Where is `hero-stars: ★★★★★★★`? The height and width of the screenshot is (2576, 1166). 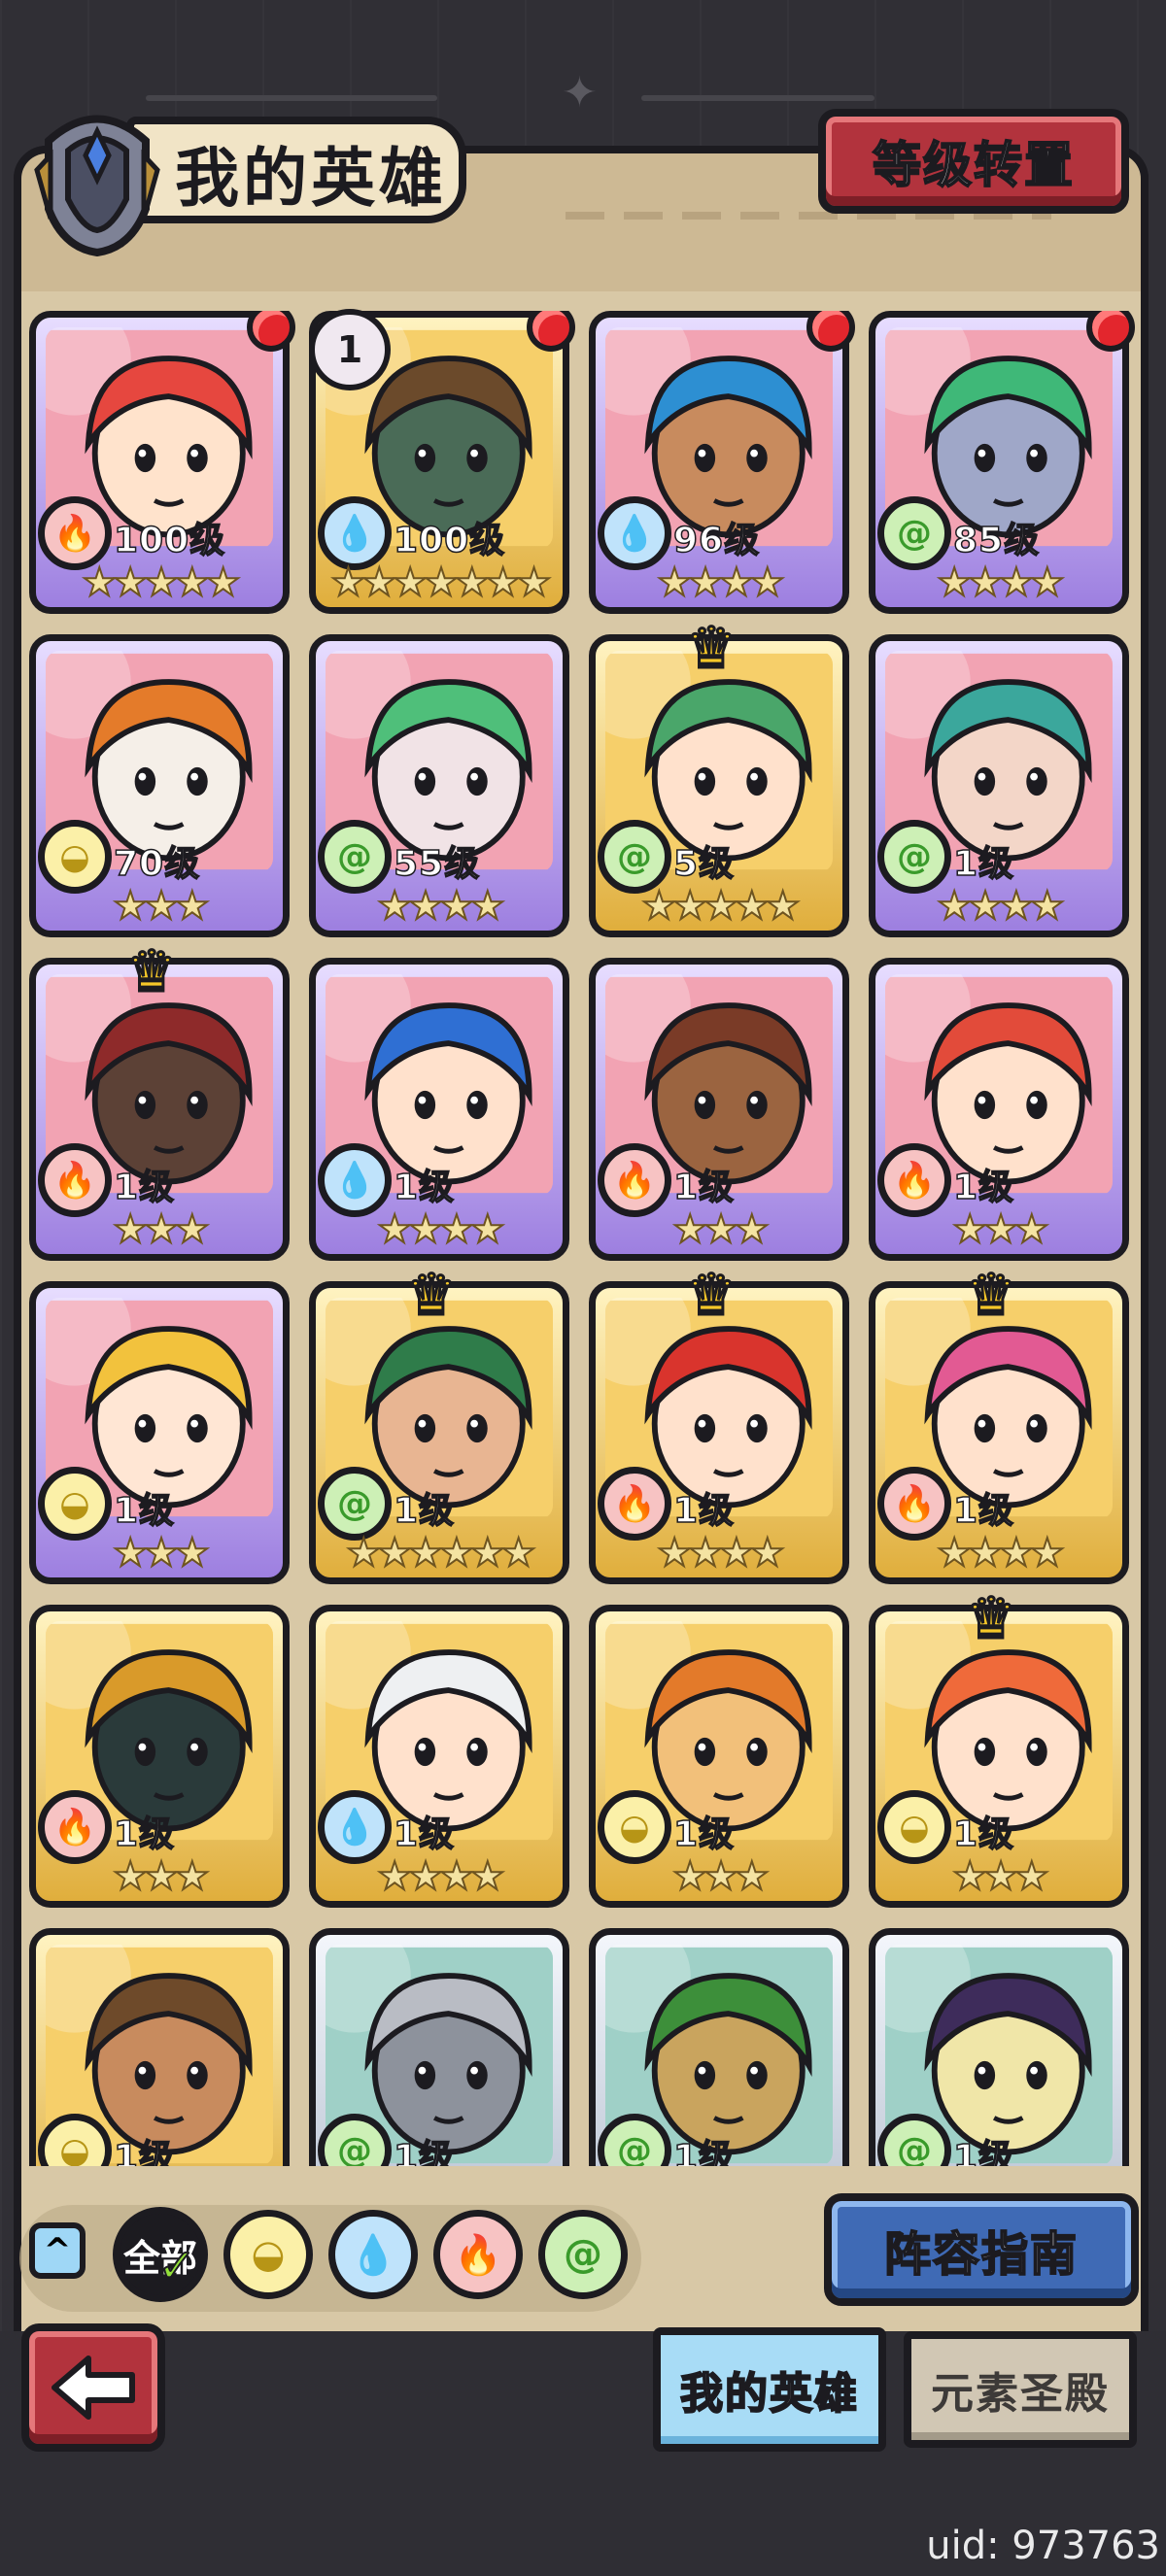
hero-stars: ★★★★★★★ is located at coordinates (440, 582).